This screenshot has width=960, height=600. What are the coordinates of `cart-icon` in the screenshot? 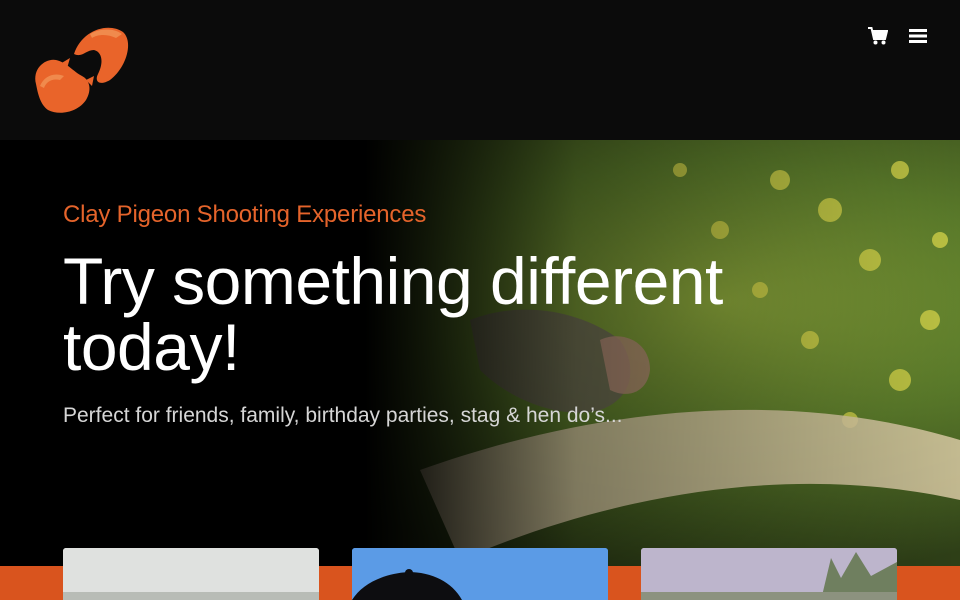 It's located at (878, 36).